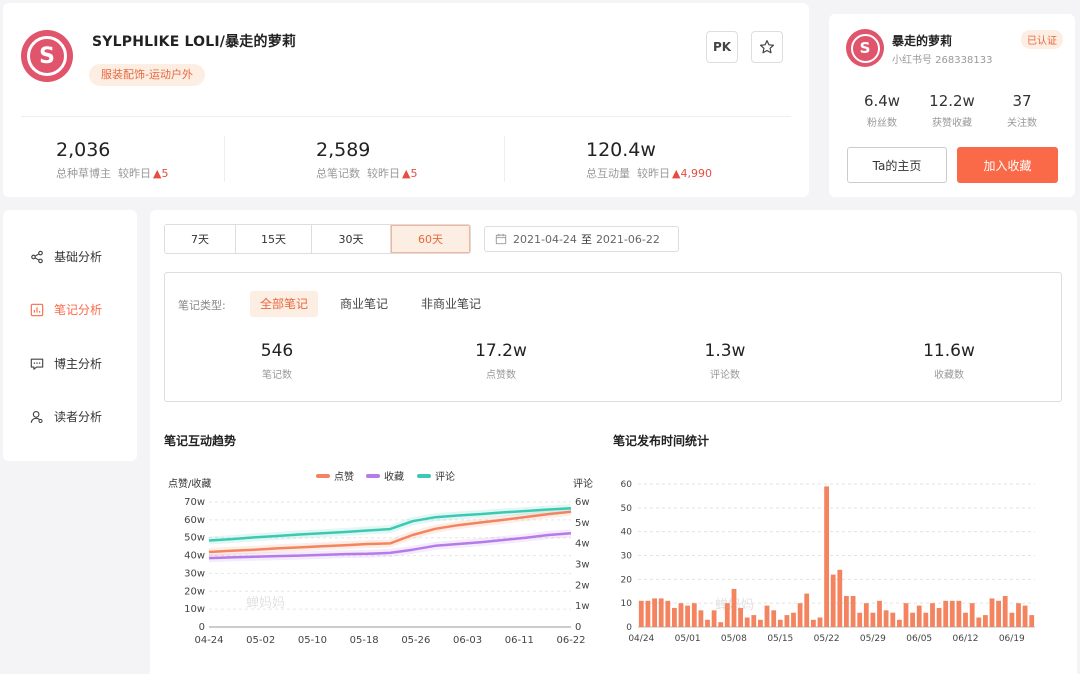 The image size is (1080, 674). What do you see at coordinates (627, 580) in the screenshot?
I see `y-tick-label: 20` at bounding box center [627, 580].